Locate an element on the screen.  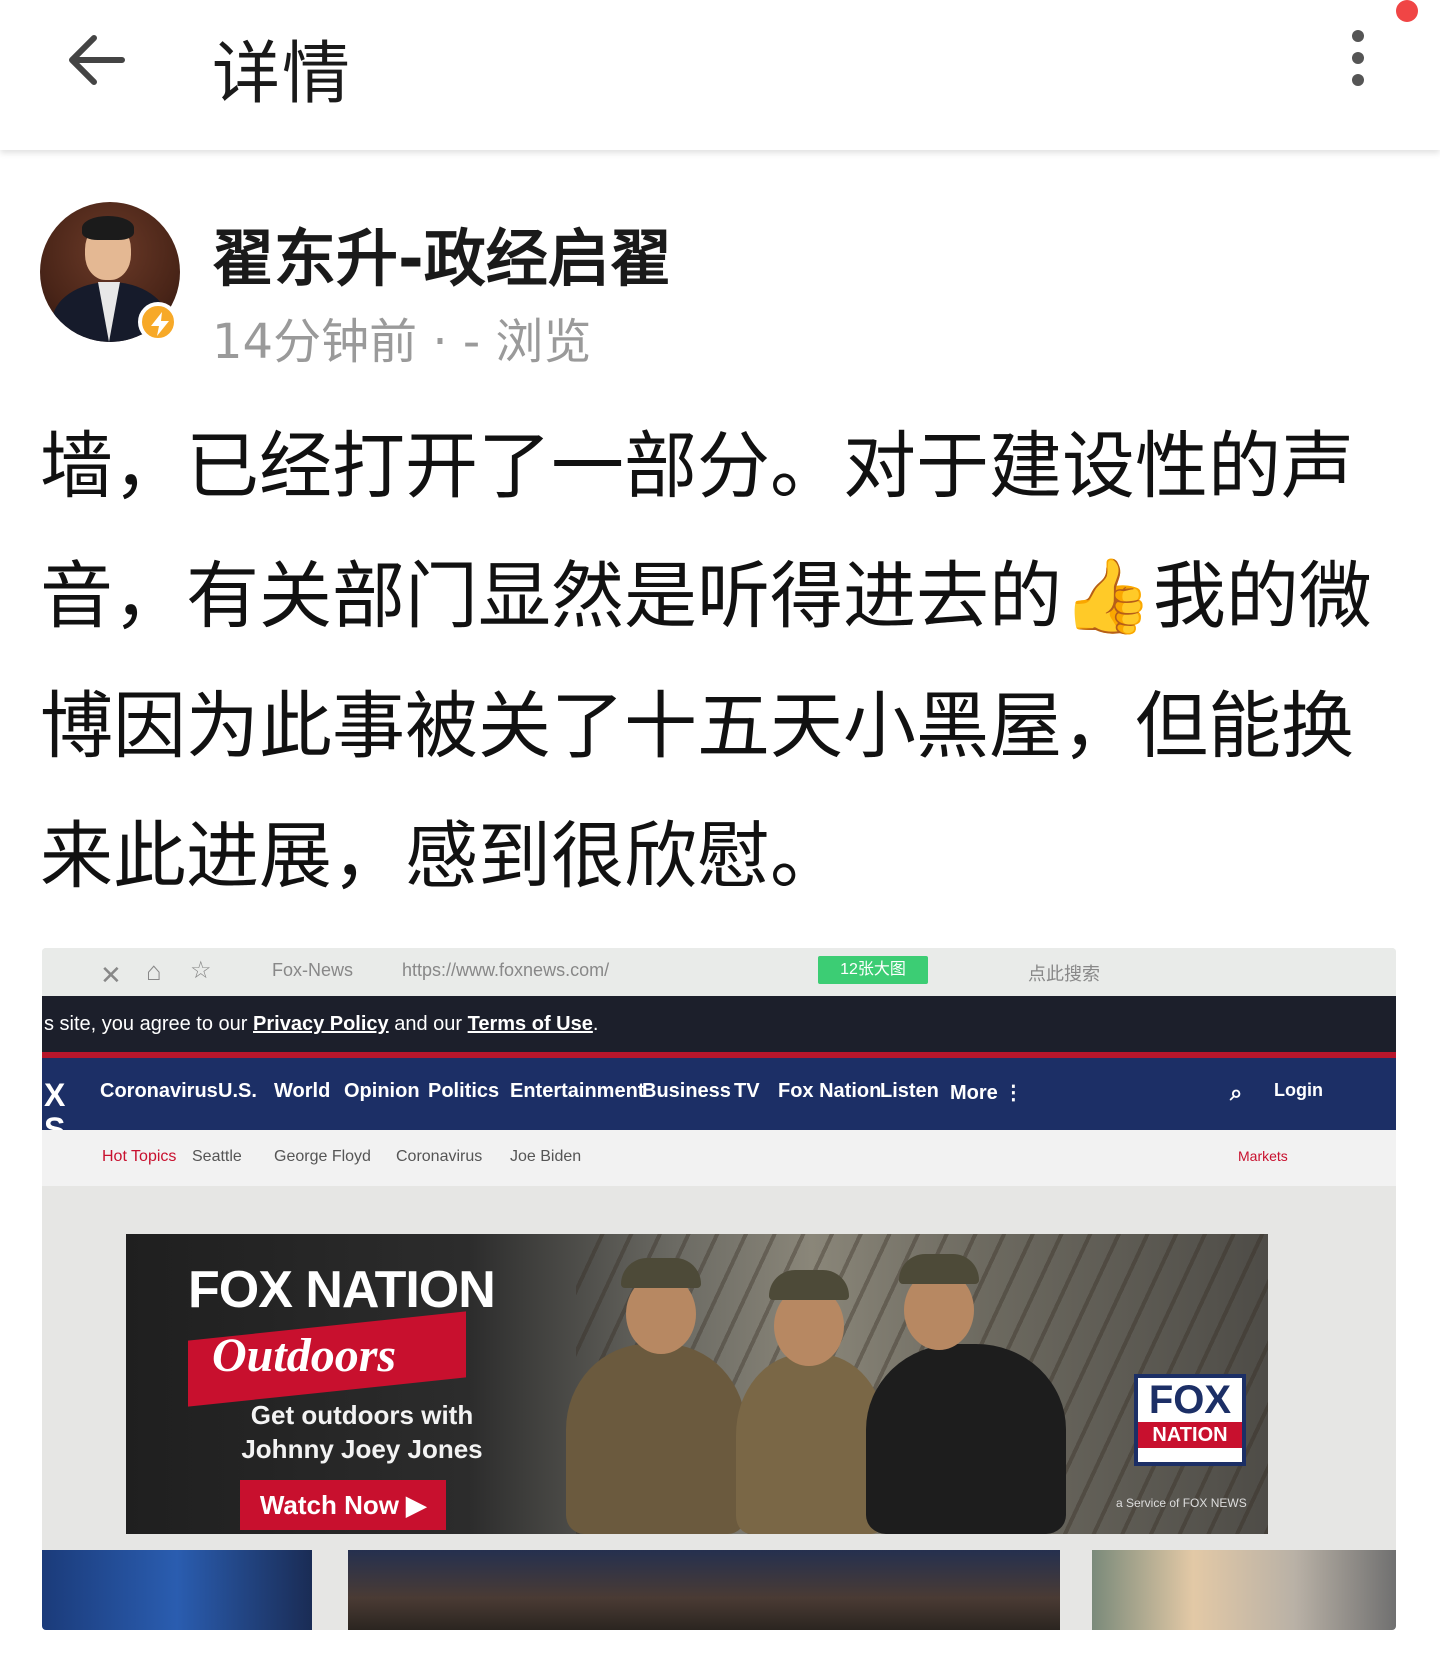
more-vertical-icon is located at coordinates (1358, 58).